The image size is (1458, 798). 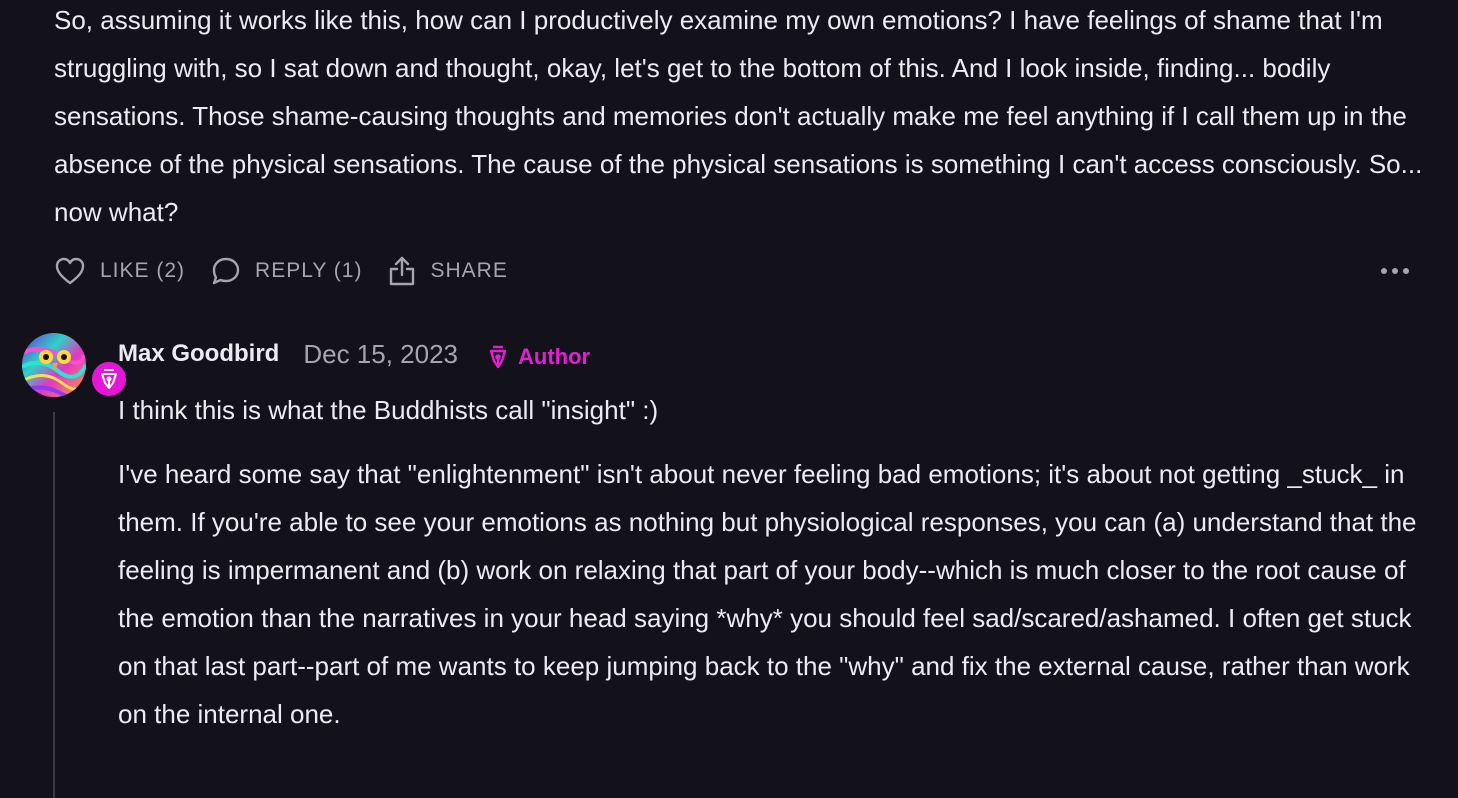 I want to click on author-tag: Author, so click(x=539, y=357).